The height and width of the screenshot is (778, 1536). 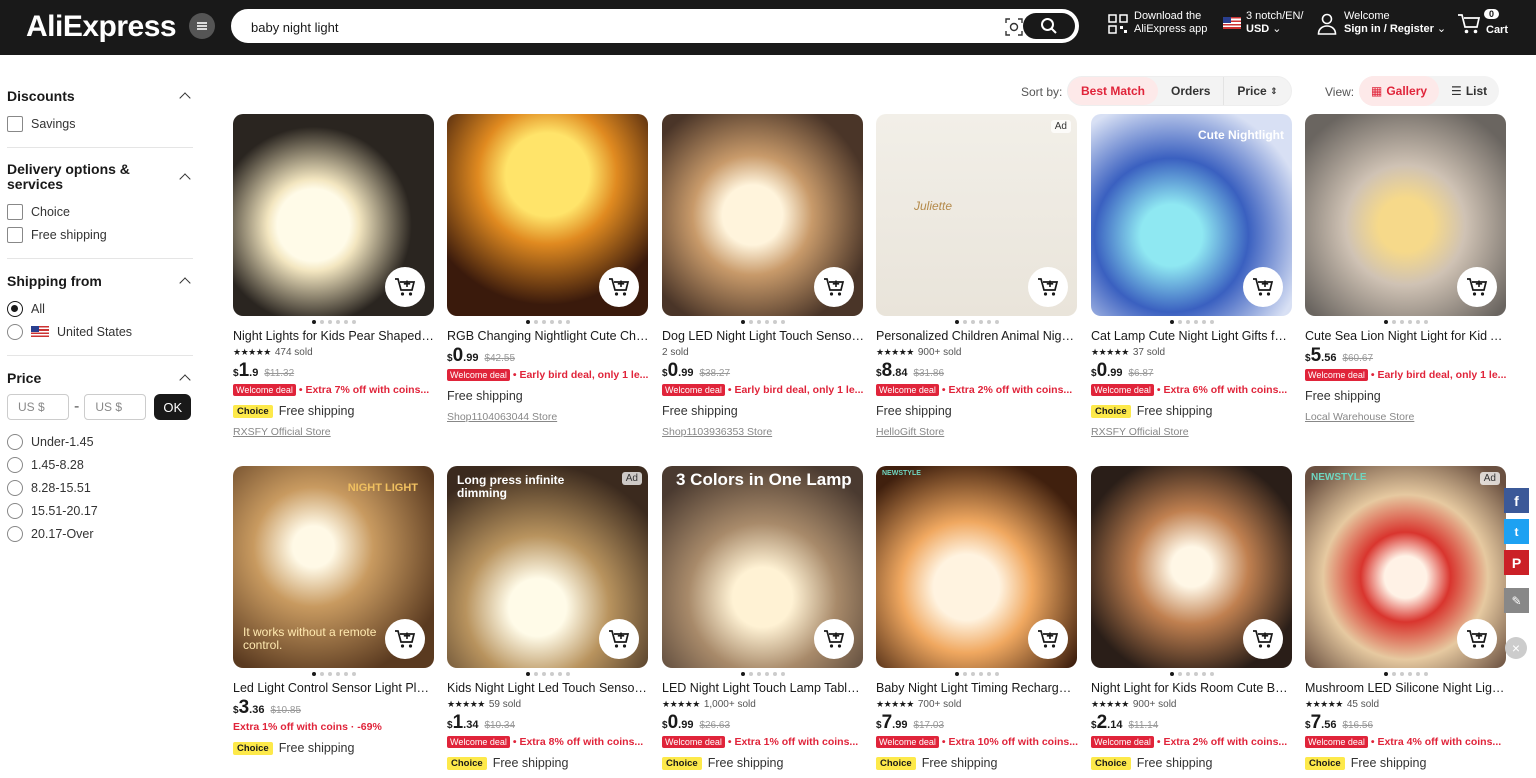 I want to click on store-link: HelloGift Store, so click(x=977, y=432).